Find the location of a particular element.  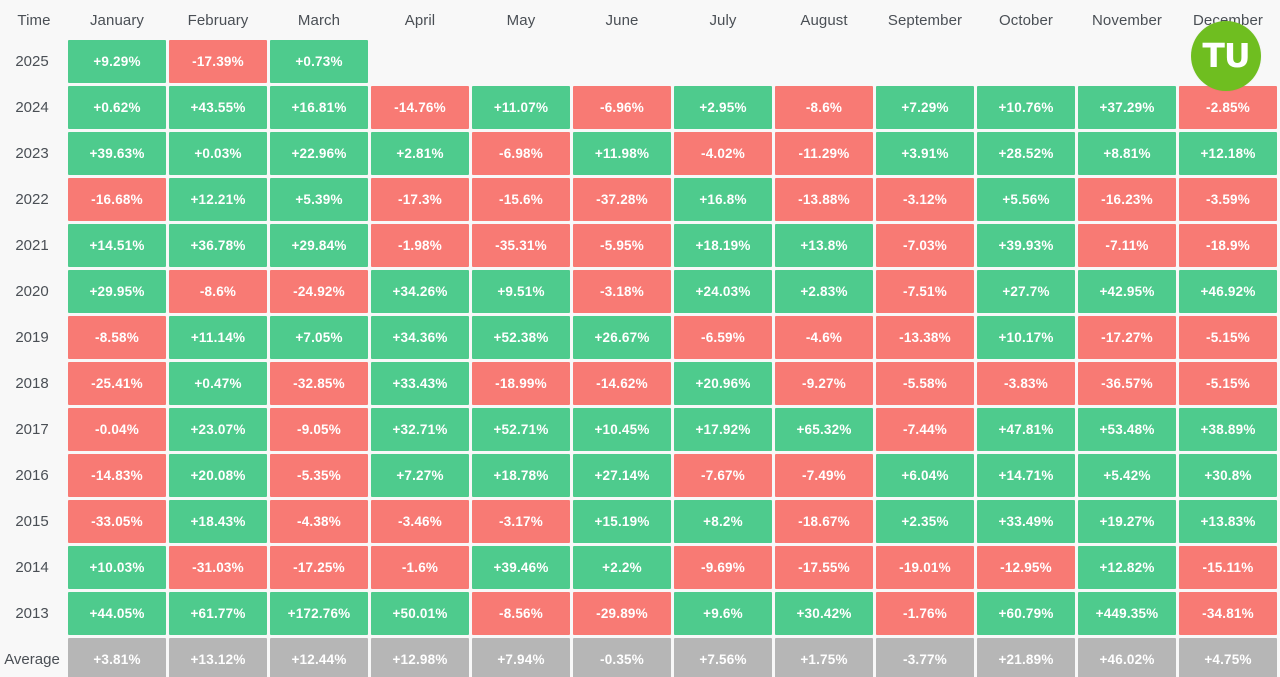

heatmap-cell: +50.01% is located at coordinates (420, 613).